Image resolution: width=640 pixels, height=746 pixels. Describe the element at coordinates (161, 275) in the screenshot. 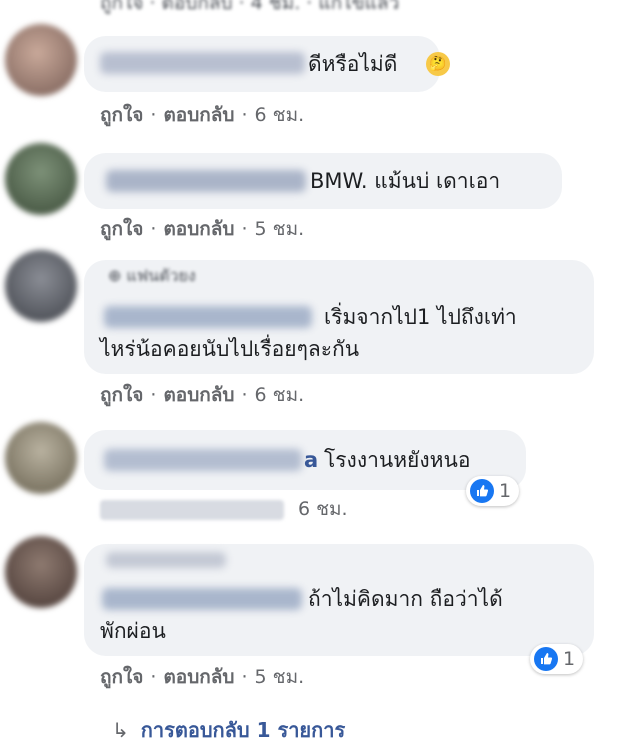

I see `badge-label: แฟนตัวยง` at that location.